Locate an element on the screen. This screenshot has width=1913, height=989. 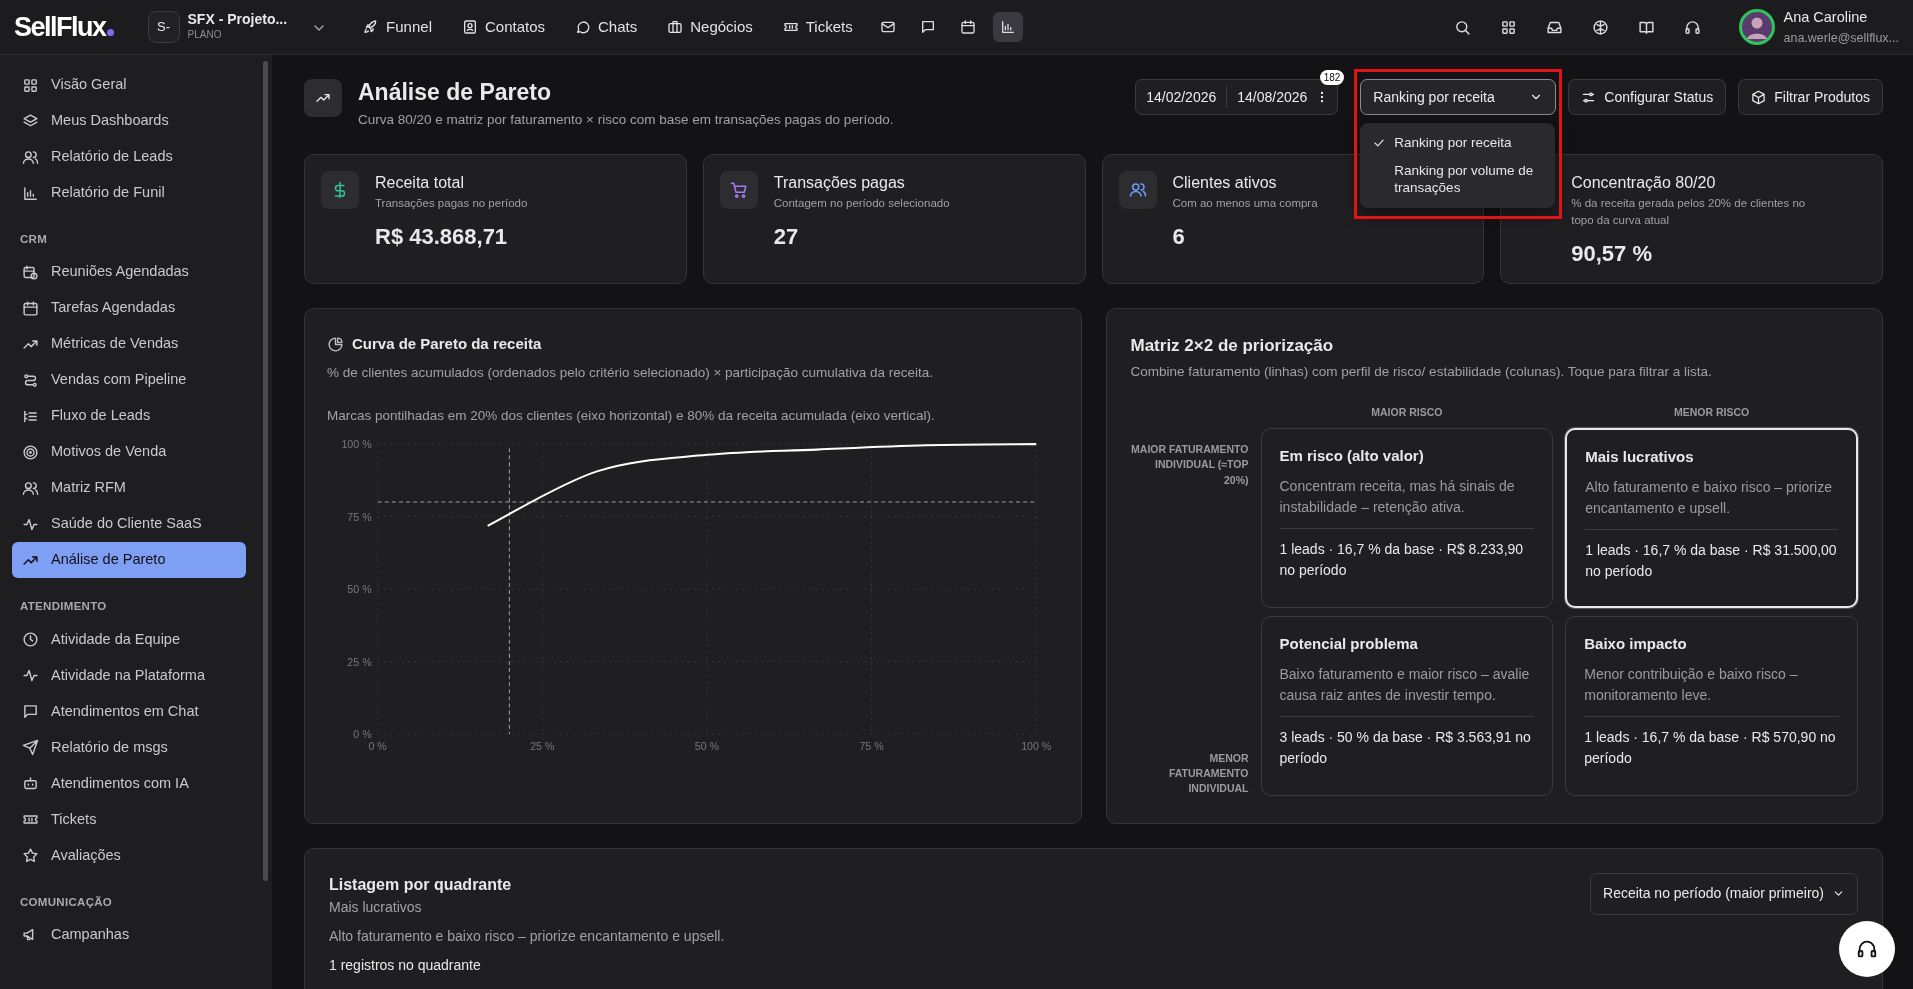
section-heading: ATENDIMENTO is located at coordinates (63, 607).